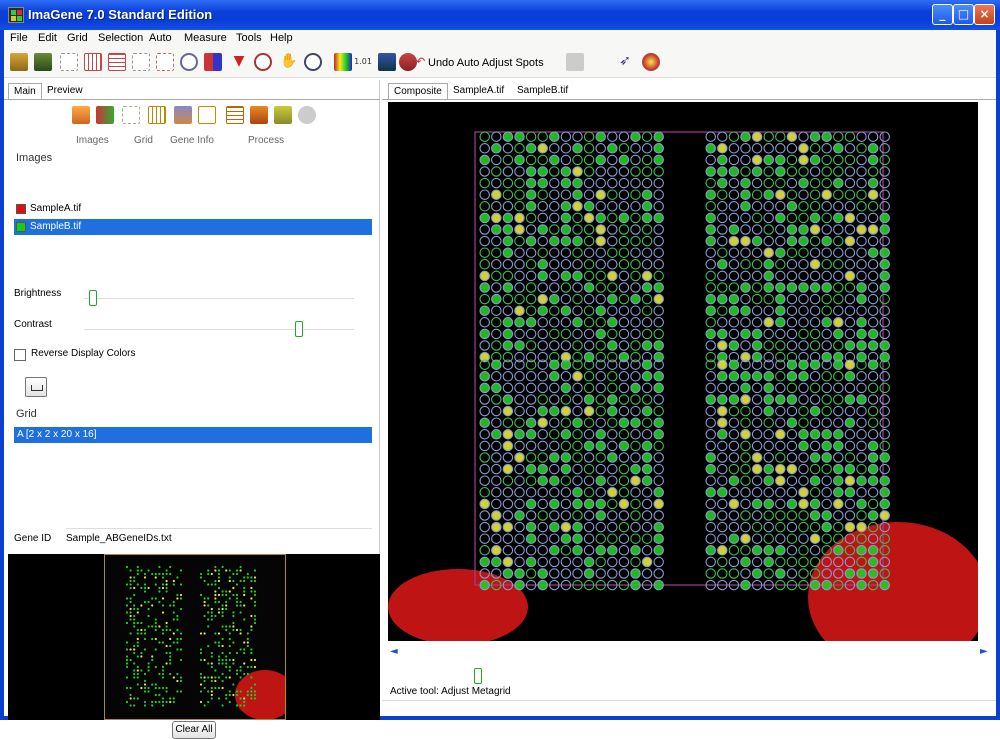 The height and width of the screenshot is (739, 1000). Describe the element at coordinates (19, 62) in the screenshot. I see `open-icon` at that location.